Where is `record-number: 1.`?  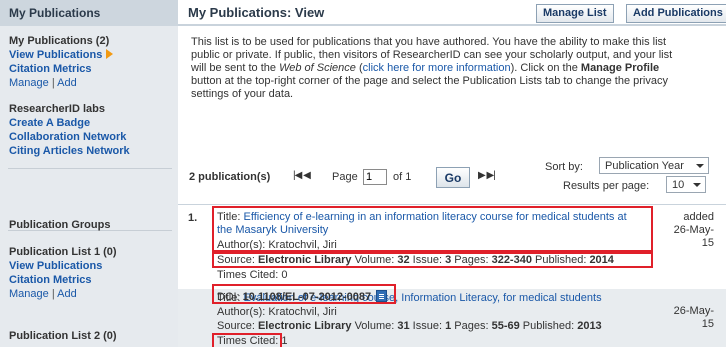 record-number: 1. is located at coordinates (193, 218).